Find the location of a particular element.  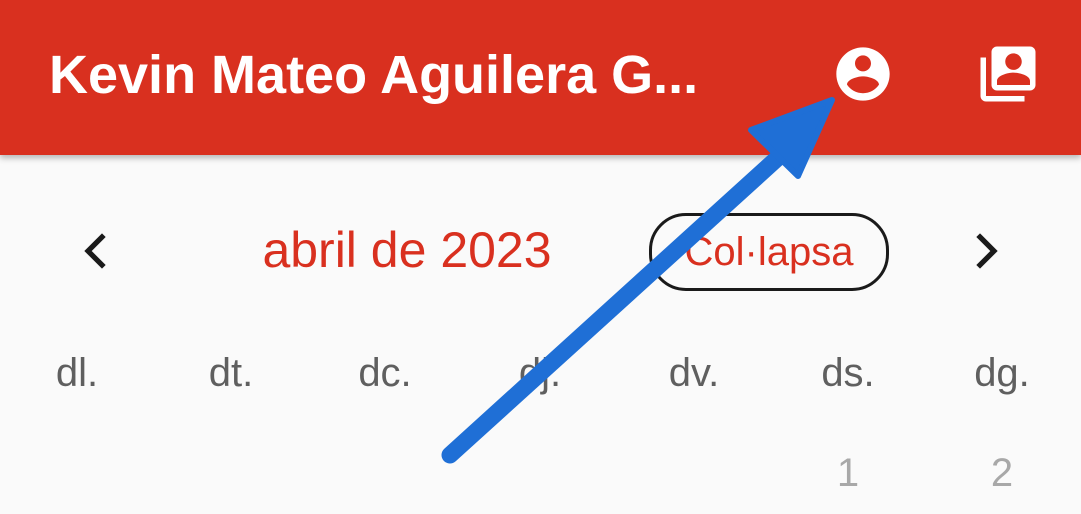

weekday-label: dv. is located at coordinates (694, 373).